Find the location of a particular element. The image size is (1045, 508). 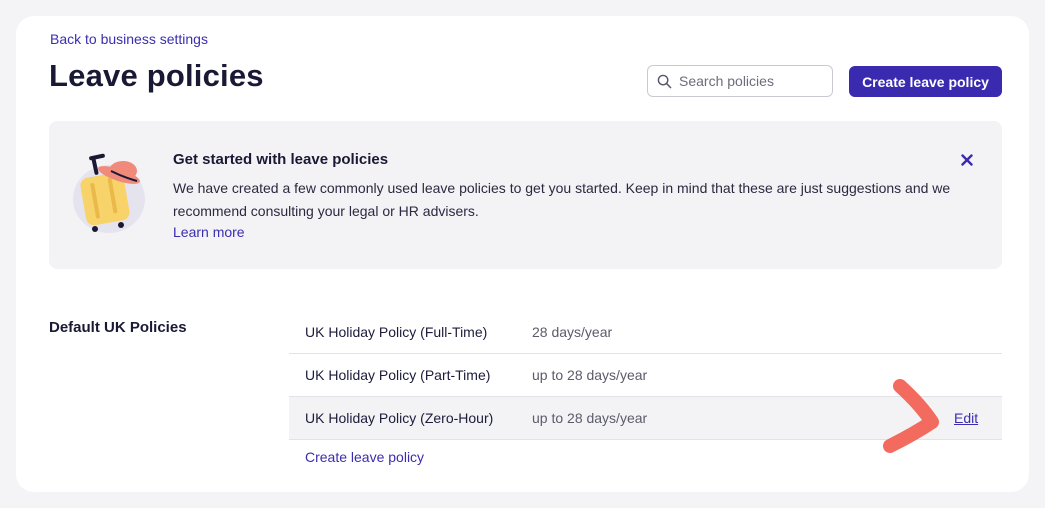

search-icon is located at coordinates (664, 81).